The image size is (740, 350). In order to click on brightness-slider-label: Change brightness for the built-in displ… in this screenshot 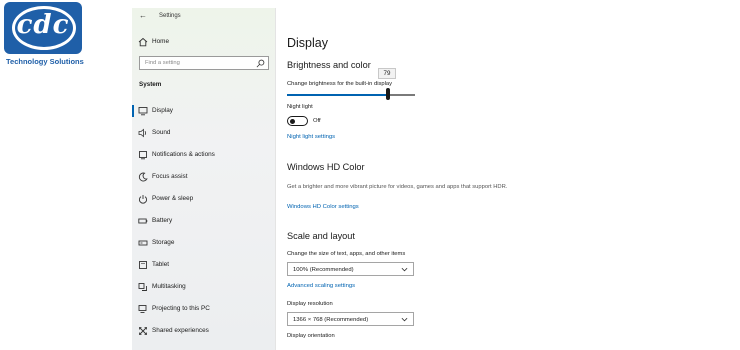, I will do `click(340, 84)`.